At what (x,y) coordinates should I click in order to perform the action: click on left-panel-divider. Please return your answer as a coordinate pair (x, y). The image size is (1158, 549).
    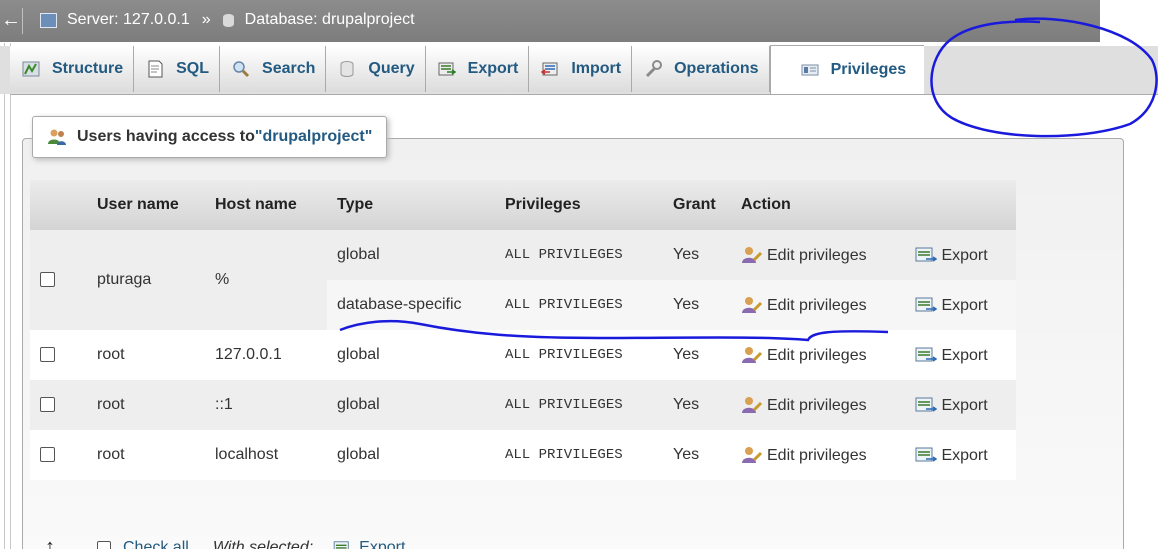
    Looking at the image, I should click on (4, 296).